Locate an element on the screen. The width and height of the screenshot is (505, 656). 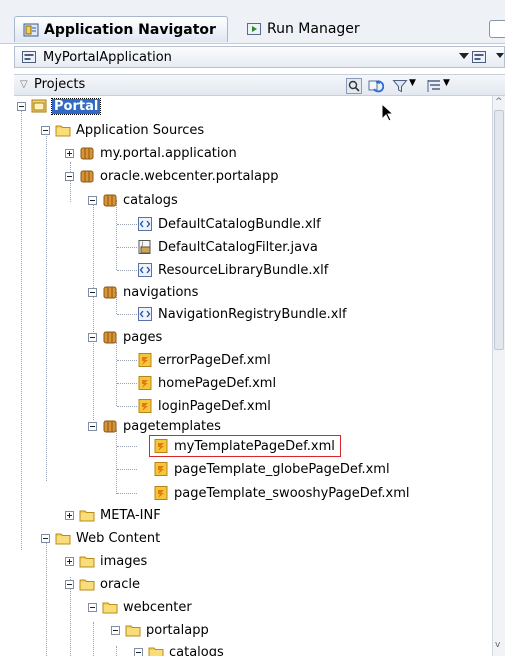
scroll-down-arrow-icon: v is located at coordinates (497, 645).